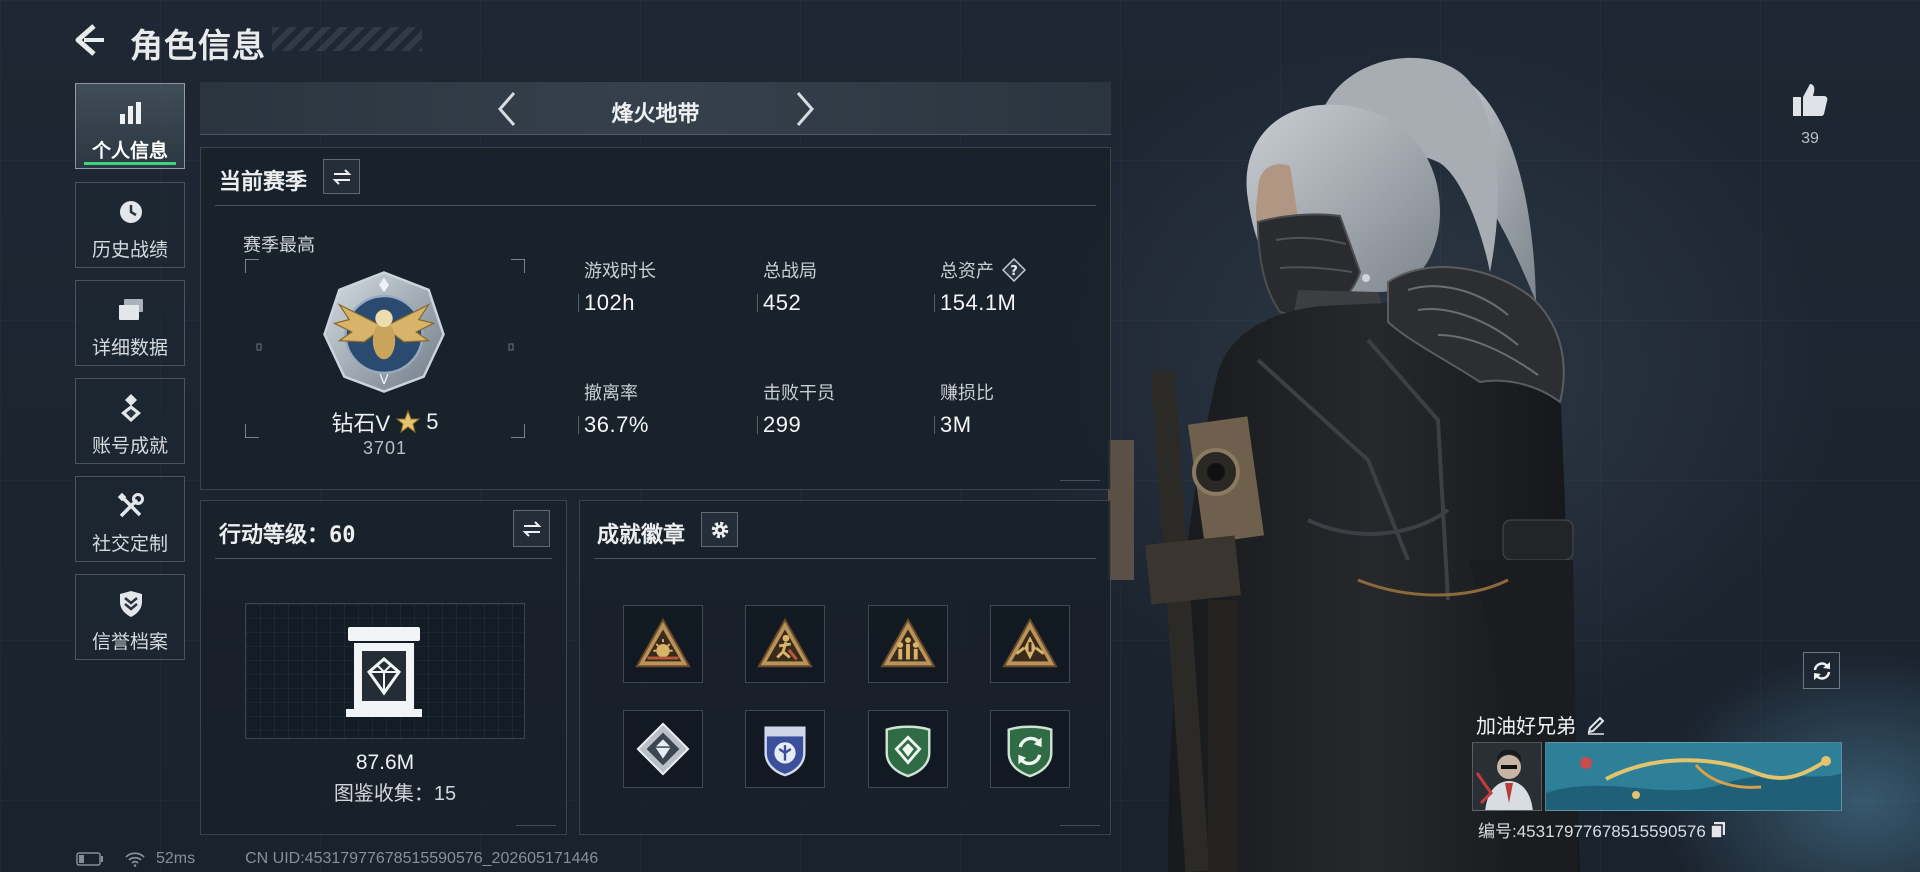 The width and height of the screenshot is (1920, 872). I want to click on diamond-eagle-rank-icon: V, so click(384, 332).